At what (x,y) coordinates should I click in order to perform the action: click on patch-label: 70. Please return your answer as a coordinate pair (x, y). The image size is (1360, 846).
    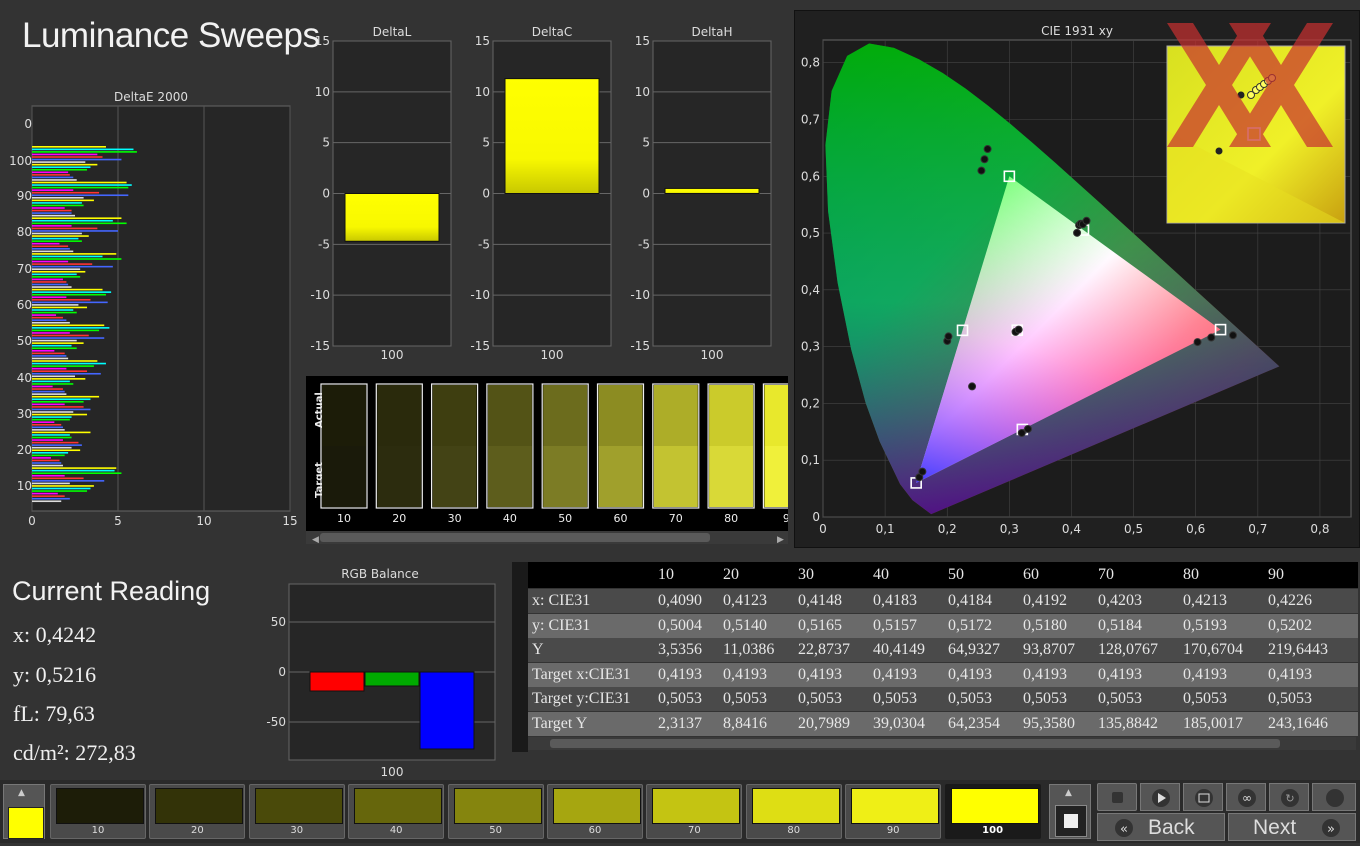
    Looking at the image, I should click on (694, 830).